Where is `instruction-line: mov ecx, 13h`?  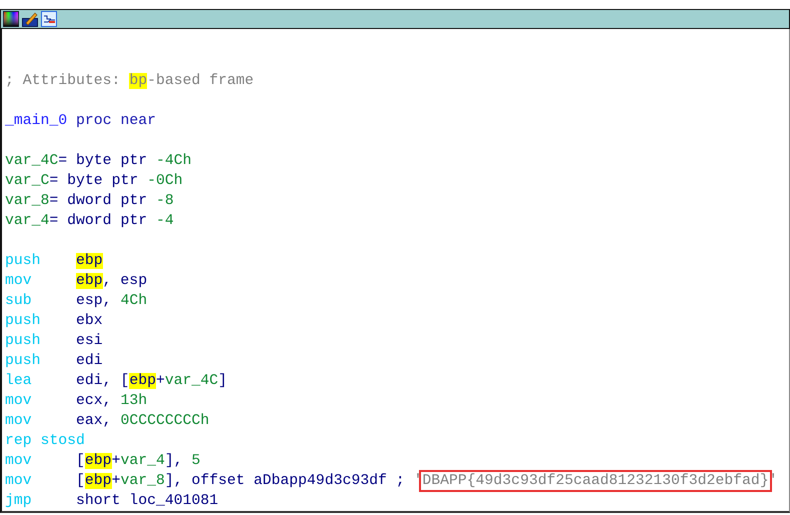
instruction-line: mov ecx, 13h is located at coordinates (76, 401).